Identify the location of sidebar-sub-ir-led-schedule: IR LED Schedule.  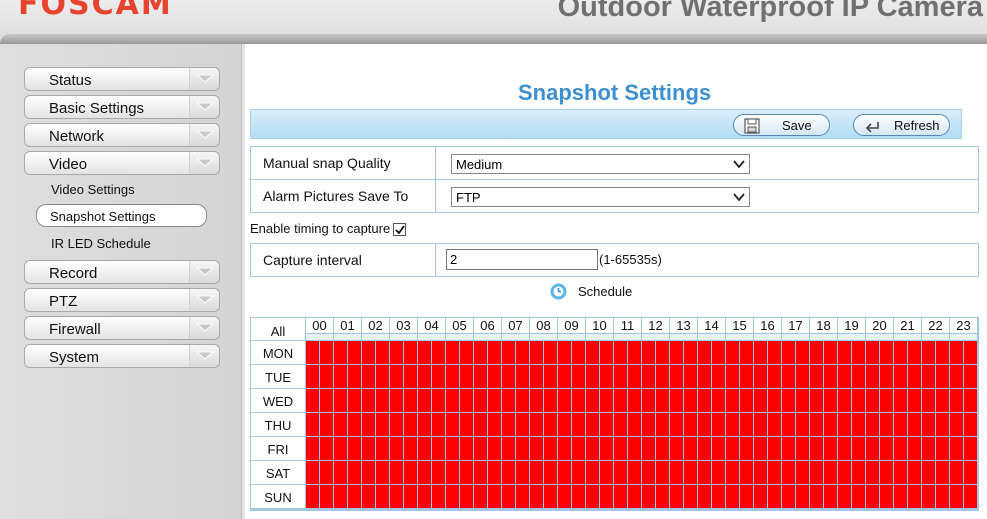
(101, 243).